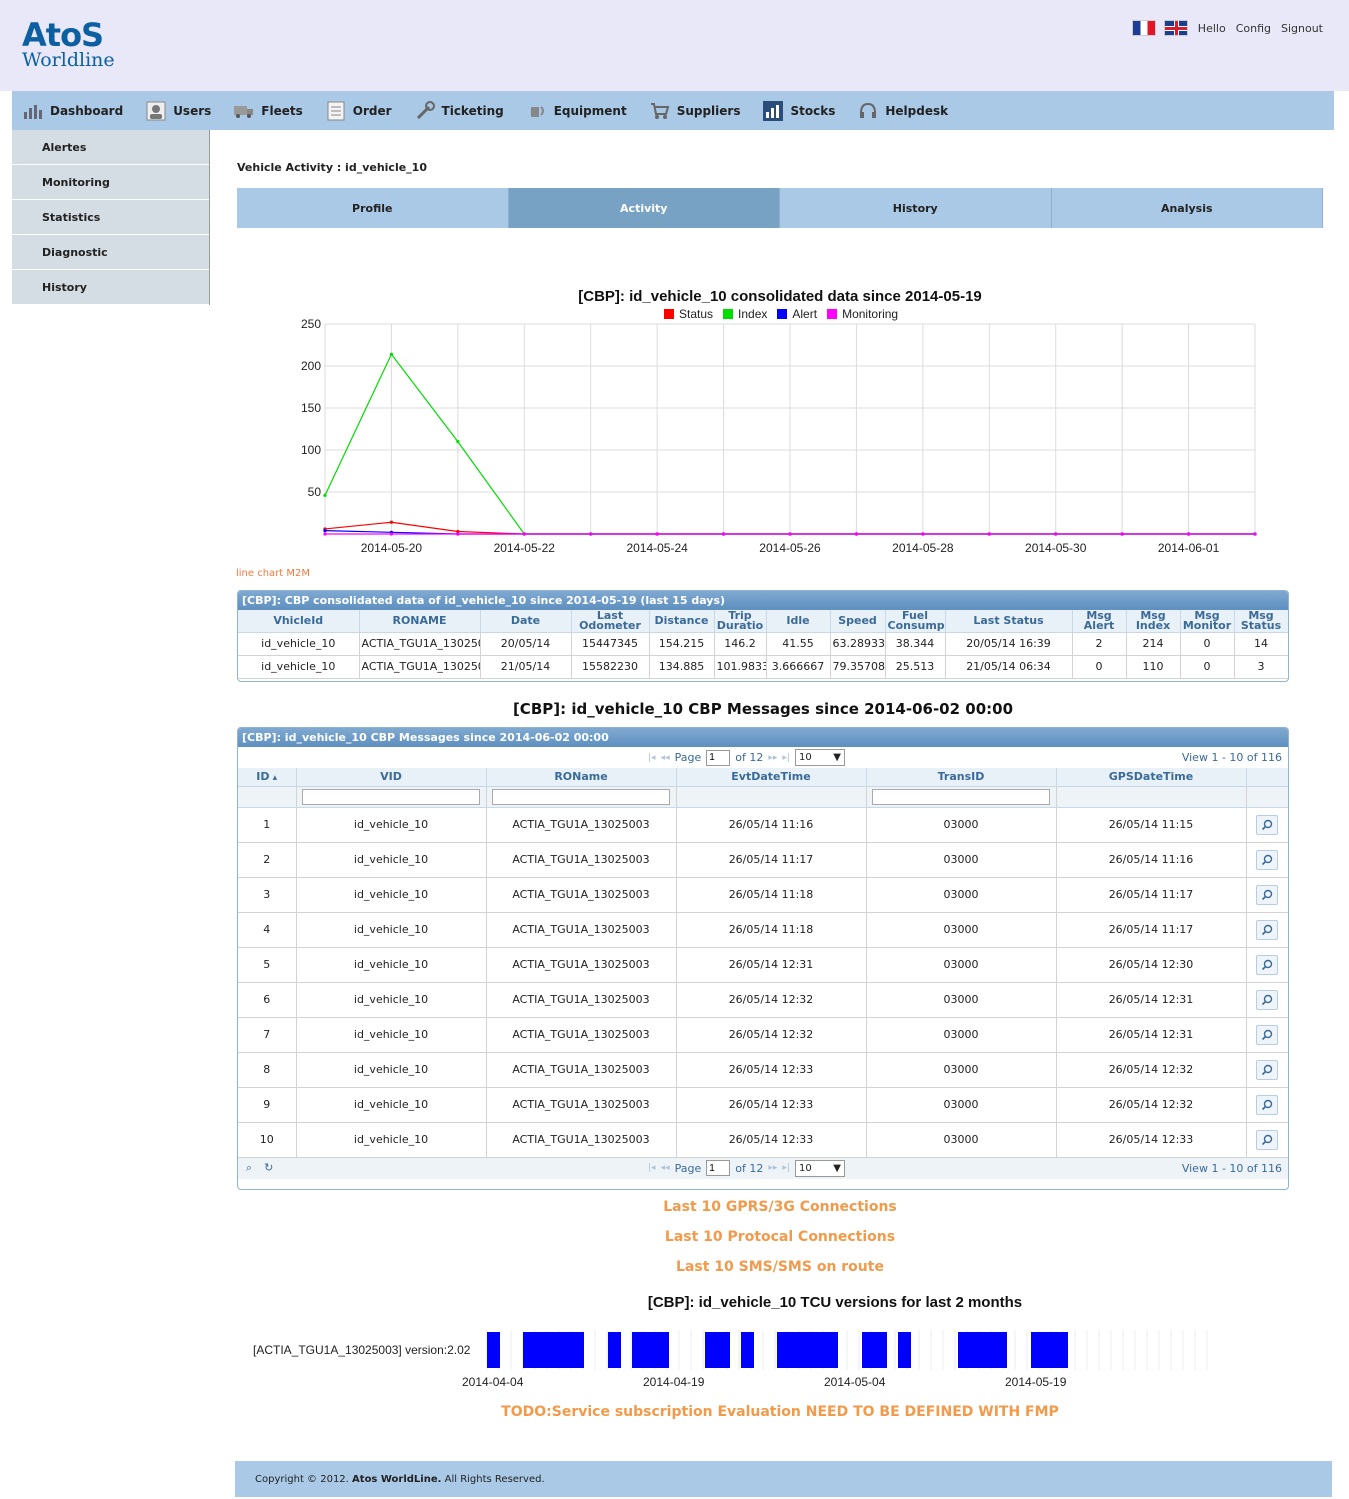  What do you see at coordinates (72, 44) in the screenshot?
I see `atos-worldline-logo: AtoS Worldline` at bounding box center [72, 44].